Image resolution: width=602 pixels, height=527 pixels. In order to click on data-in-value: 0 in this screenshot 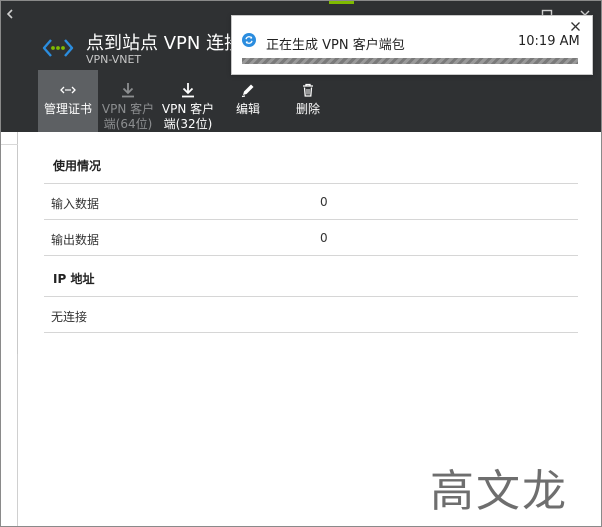, I will do `click(324, 202)`.